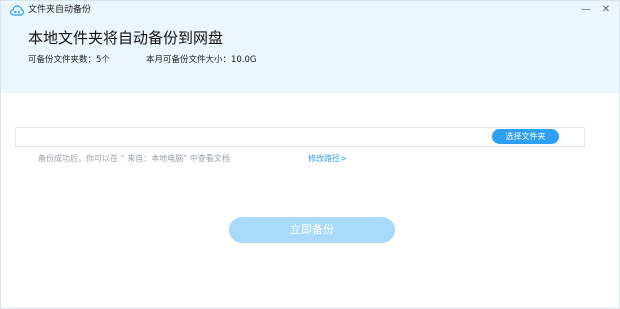 Image resolution: width=620 pixels, height=309 pixels. Describe the element at coordinates (310, 11) in the screenshot. I see `title-bar: 文件夹自动备份 — ✕` at that location.